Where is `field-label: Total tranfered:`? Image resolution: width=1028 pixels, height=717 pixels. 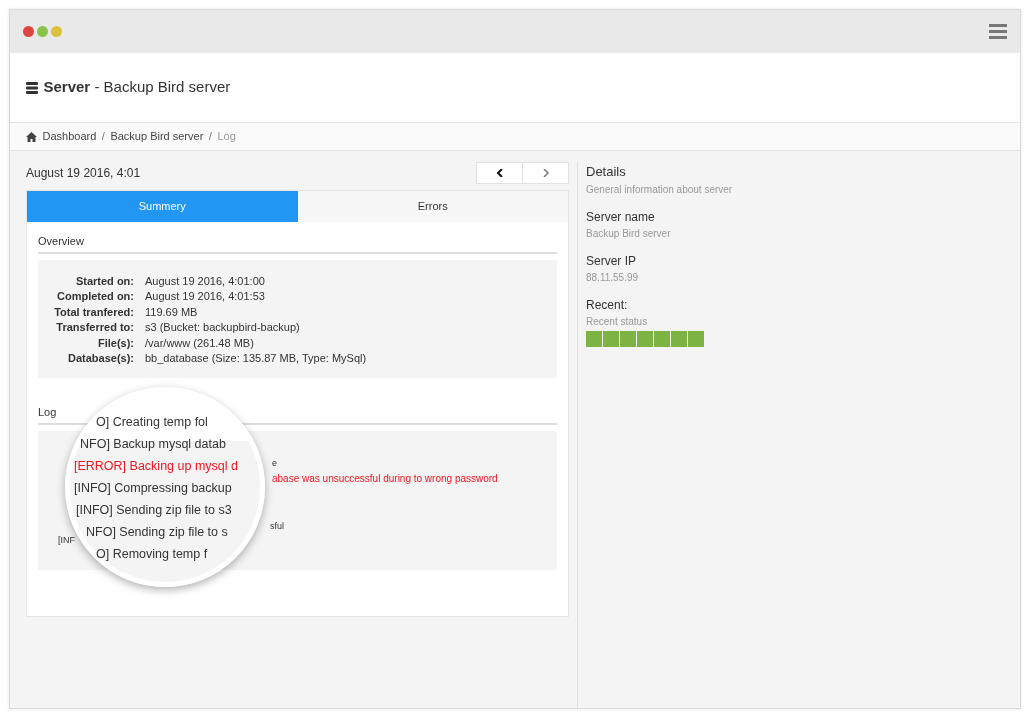
field-label: Total tranfered: is located at coordinates (93, 312).